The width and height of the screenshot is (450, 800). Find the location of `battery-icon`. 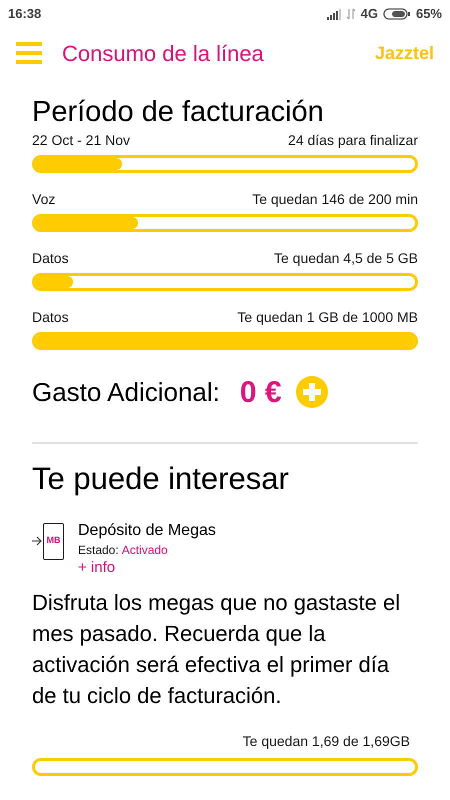

battery-icon is located at coordinates (396, 14).